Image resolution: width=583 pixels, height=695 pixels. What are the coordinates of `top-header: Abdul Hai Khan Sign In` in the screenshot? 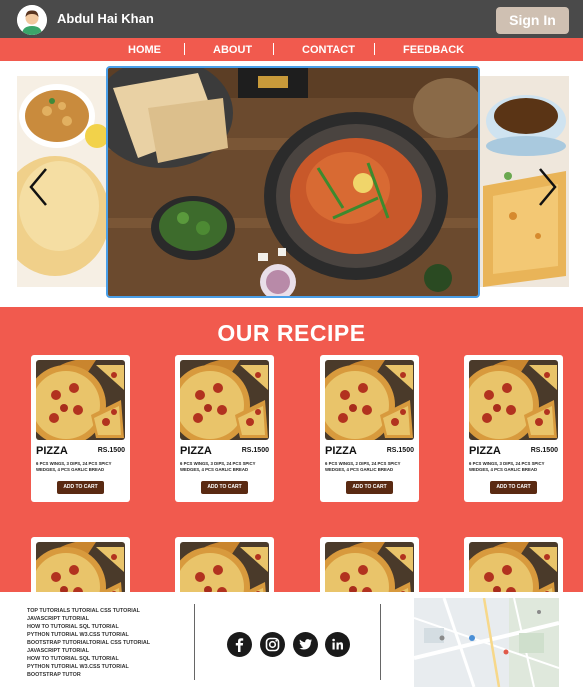 It's located at (291, 19).